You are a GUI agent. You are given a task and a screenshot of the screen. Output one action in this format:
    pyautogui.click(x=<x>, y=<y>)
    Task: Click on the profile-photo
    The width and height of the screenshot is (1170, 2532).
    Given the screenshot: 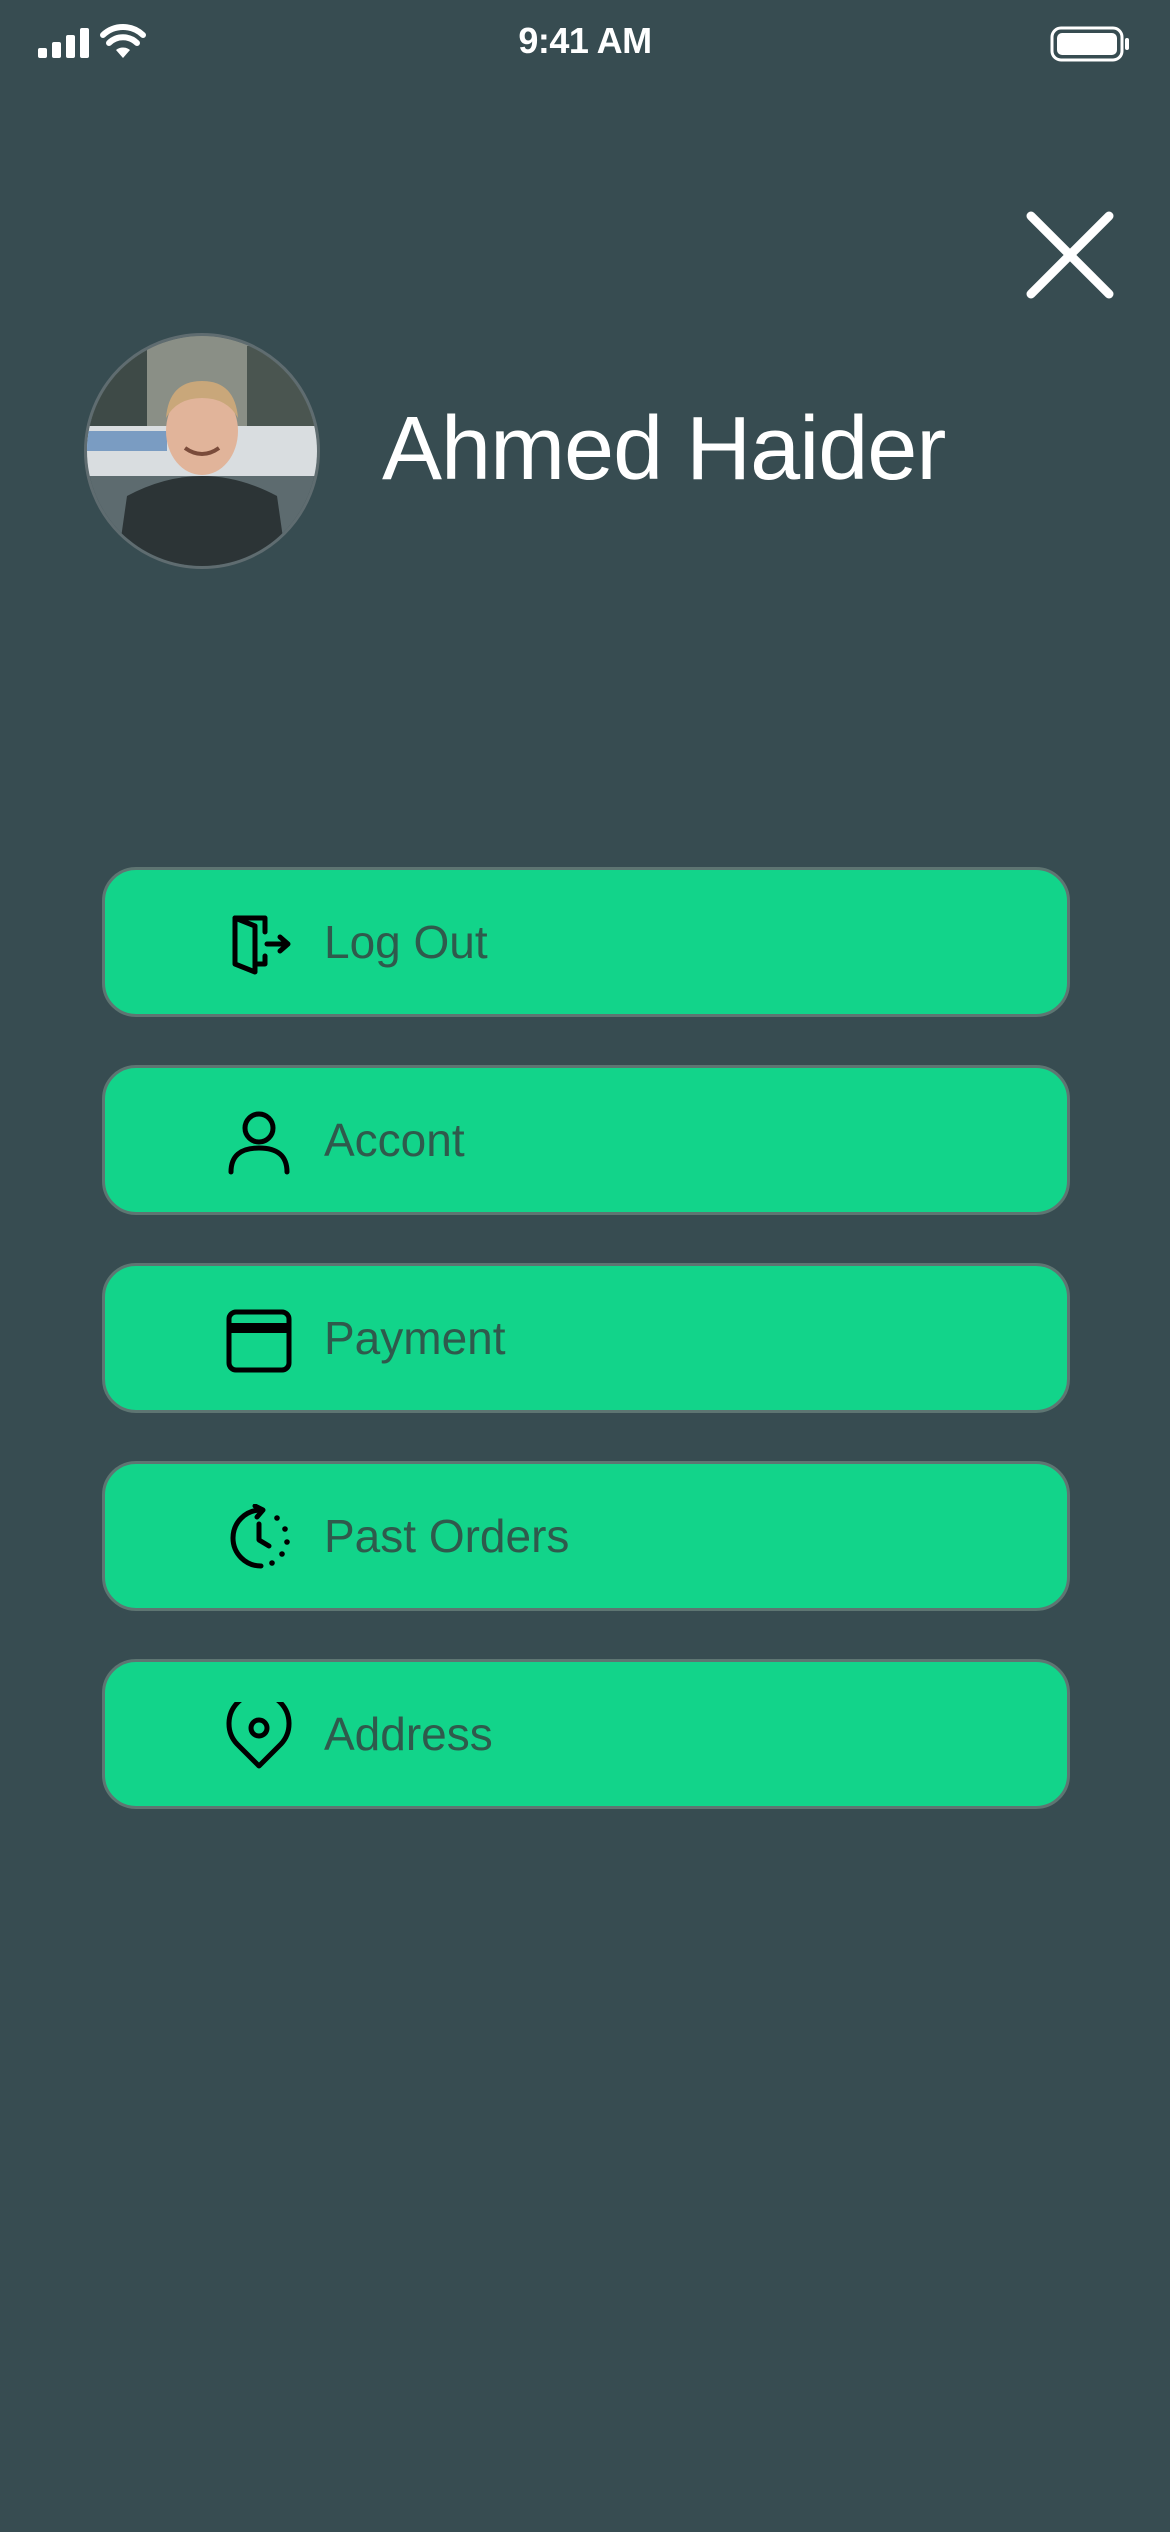 What is the action you would take?
    pyautogui.click(x=202, y=451)
    